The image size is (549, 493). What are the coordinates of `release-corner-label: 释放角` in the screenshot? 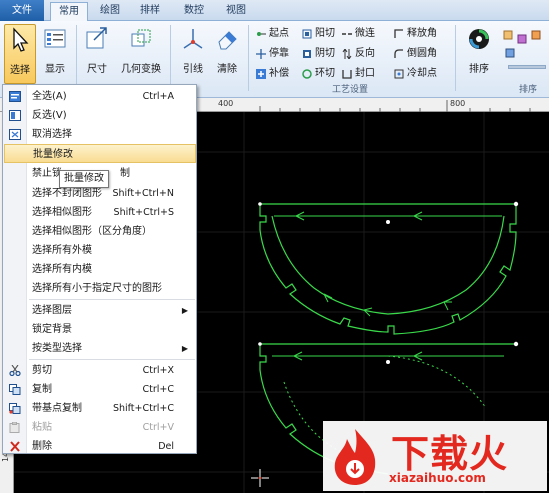 It's located at (422, 33).